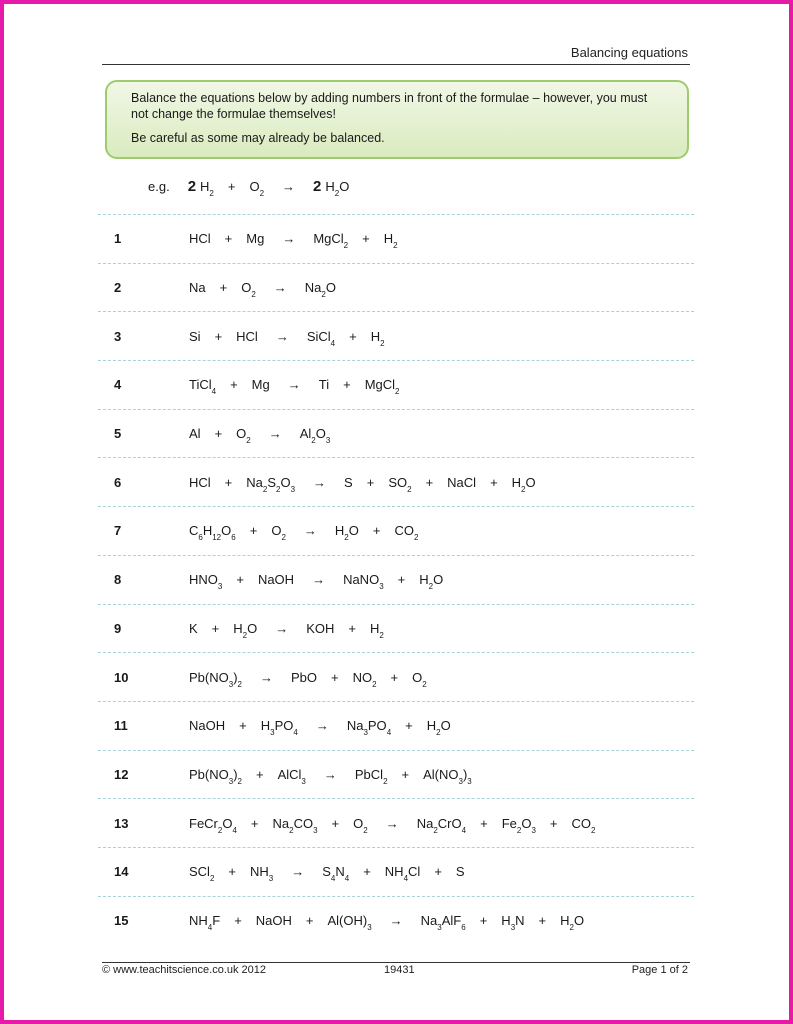 This screenshot has width=793, height=1024. What do you see at coordinates (462, 482) in the screenshot?
I see `chemical-formula: NaCl` at bounding box center [462, 482].